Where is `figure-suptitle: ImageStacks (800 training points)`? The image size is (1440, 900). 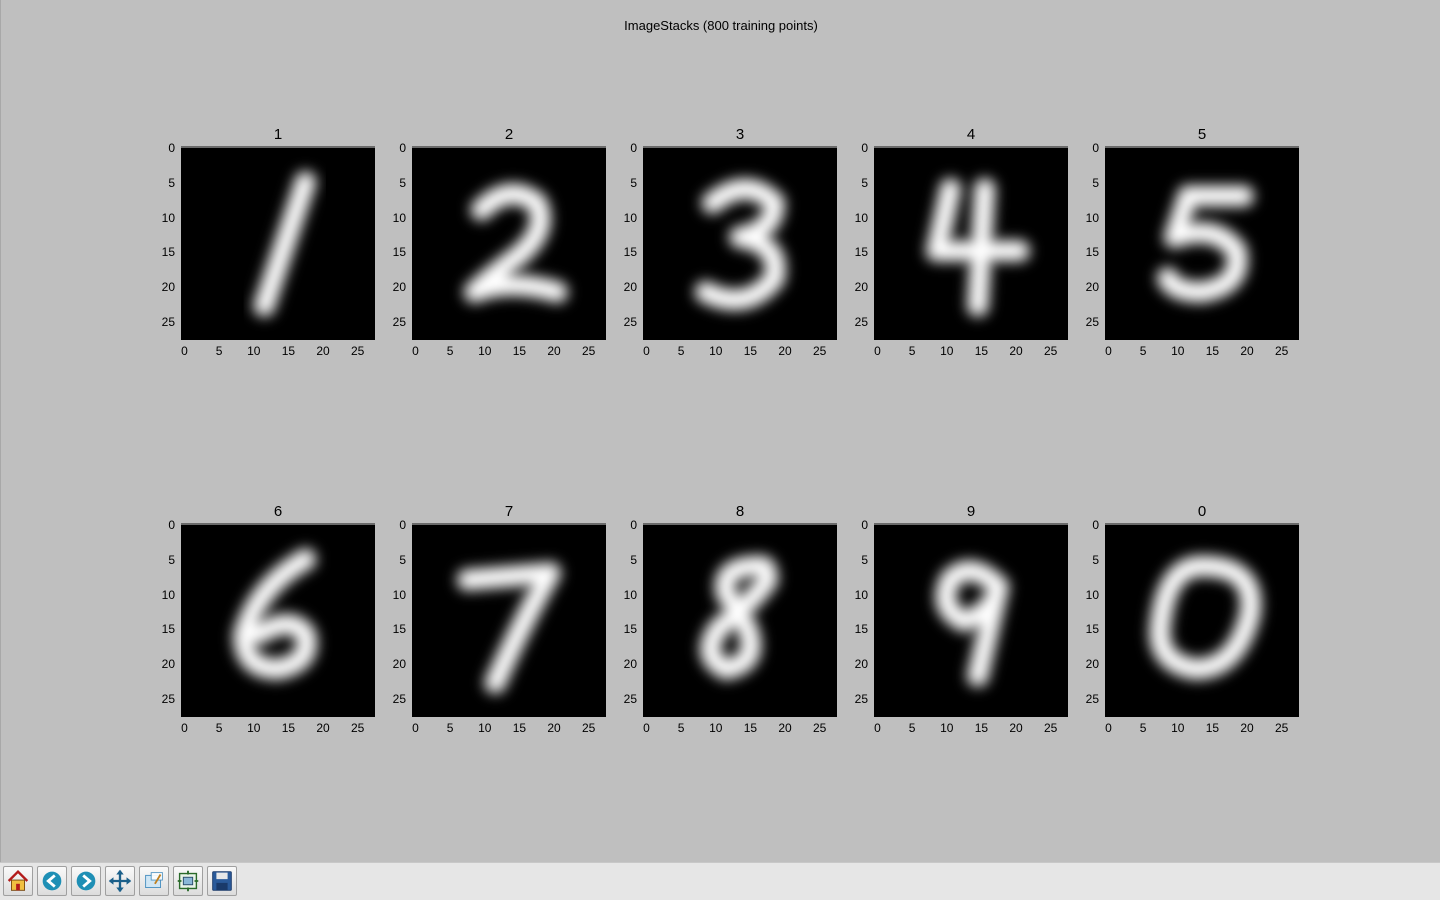 figure-suptitle: ImageStacks (800 training points) is located at coordinates (721, 25).